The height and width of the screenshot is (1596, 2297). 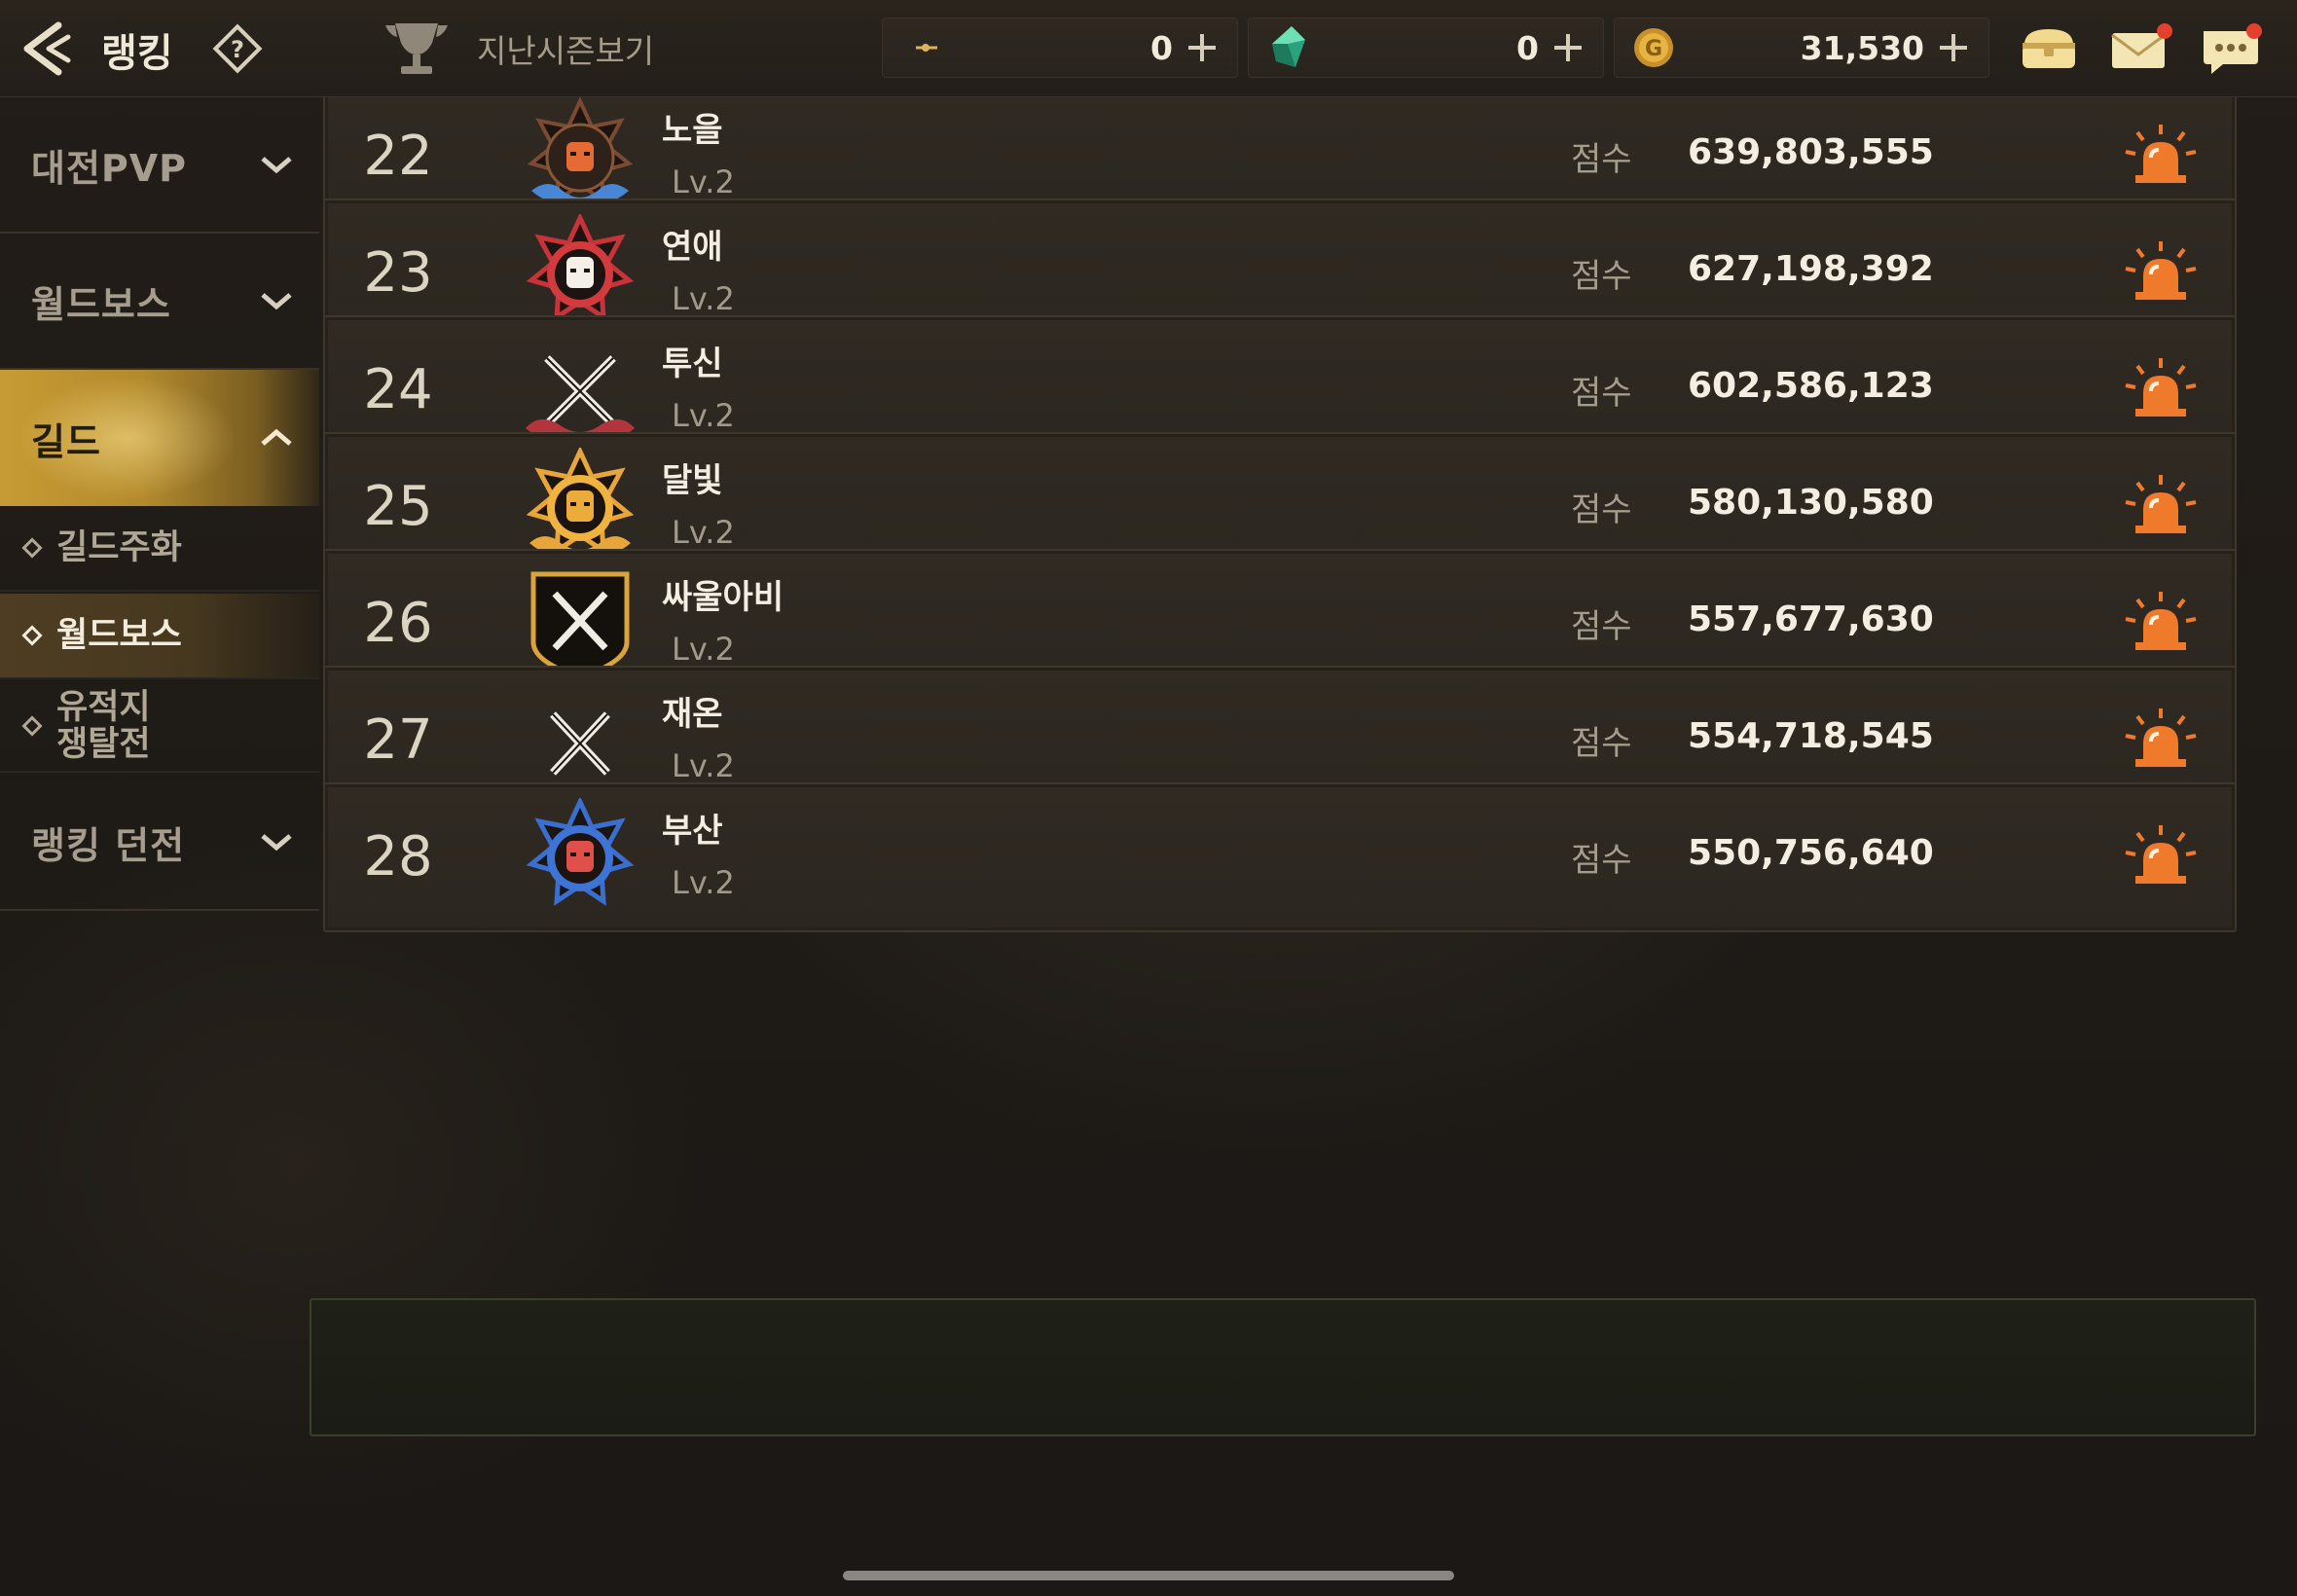 What do you see at coordinates (723, 597) in the screenshot?
I see `guild-name: 싸울아비` at bounding box center [723, 597].